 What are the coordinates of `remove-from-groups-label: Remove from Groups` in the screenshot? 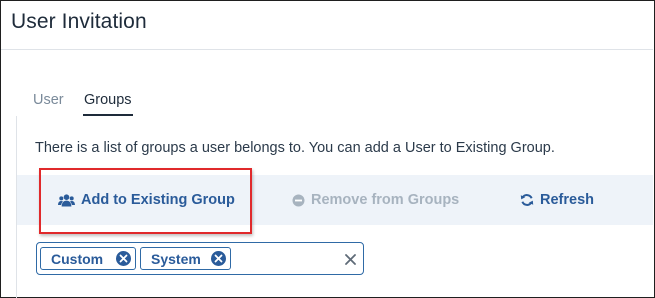 It's located at (385, 200).